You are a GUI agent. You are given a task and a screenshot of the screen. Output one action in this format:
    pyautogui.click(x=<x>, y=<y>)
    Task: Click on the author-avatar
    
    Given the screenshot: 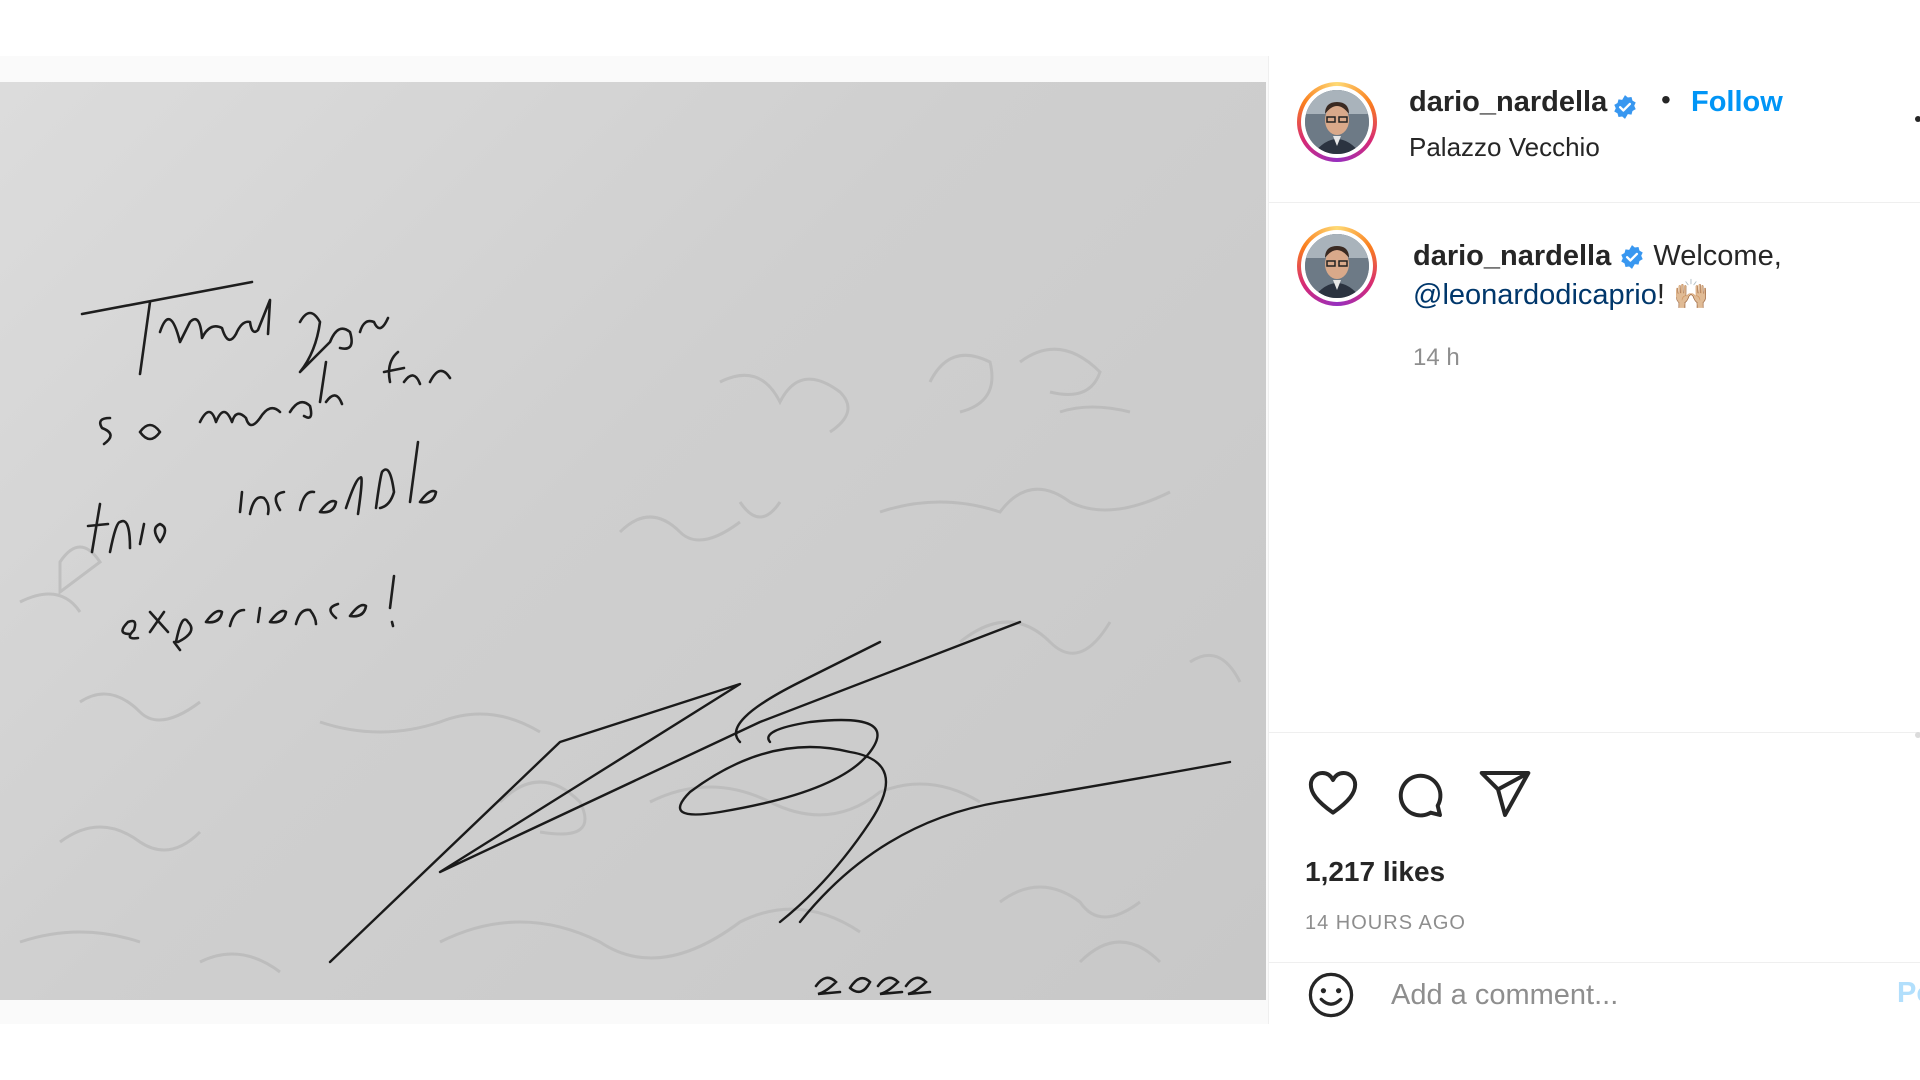 What is the action you would take?
    pyautogui.click(x=1337, y=122)
    